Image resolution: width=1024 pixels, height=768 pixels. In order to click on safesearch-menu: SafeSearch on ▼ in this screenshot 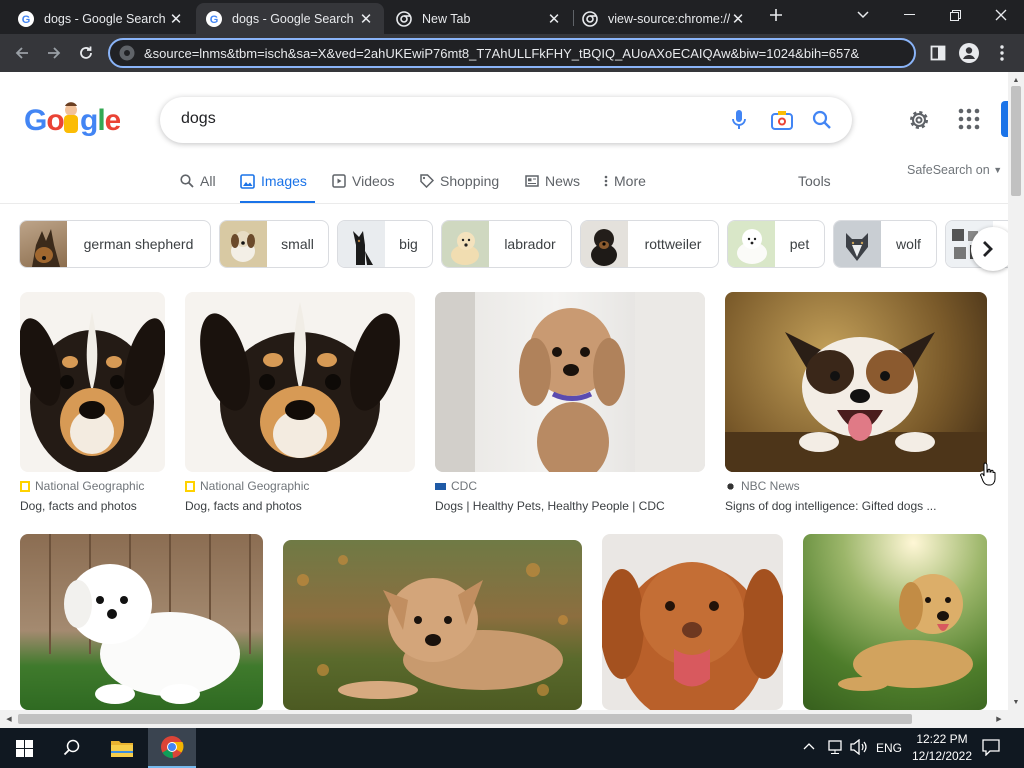, I will do `click(954, 170)`.